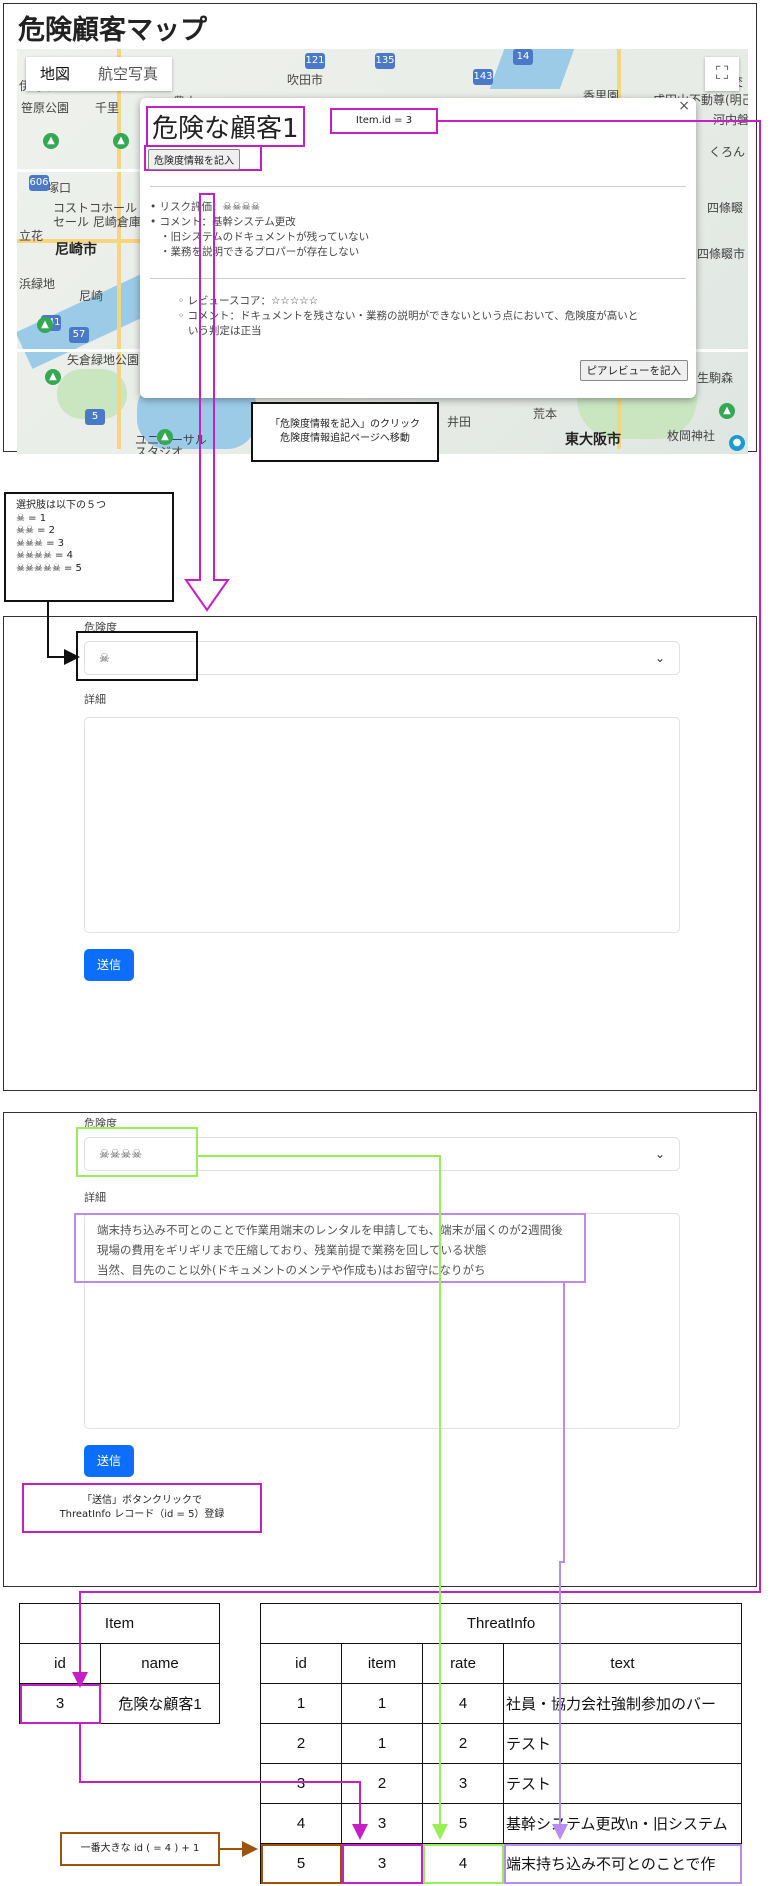  What do you see at coordinates (622, 1823) in the screenshot?
I see `table-cell: 基幹システム更改\n・旧システム` at bounding box center [622, 1823].